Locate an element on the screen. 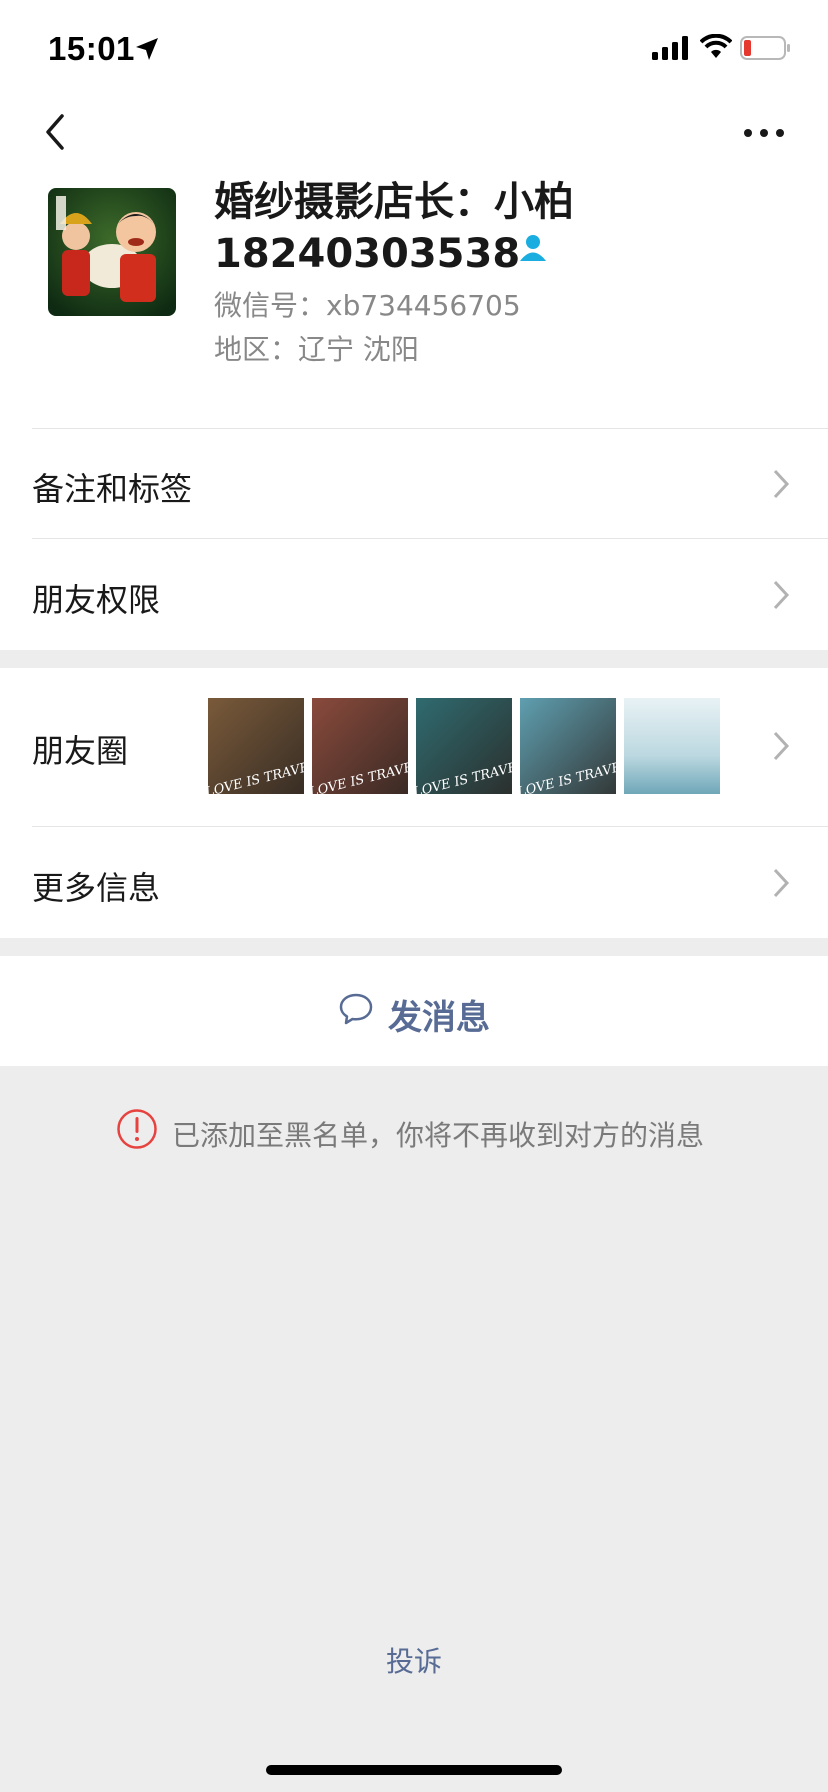  wifi-icon is located at coordinates (716, 46).